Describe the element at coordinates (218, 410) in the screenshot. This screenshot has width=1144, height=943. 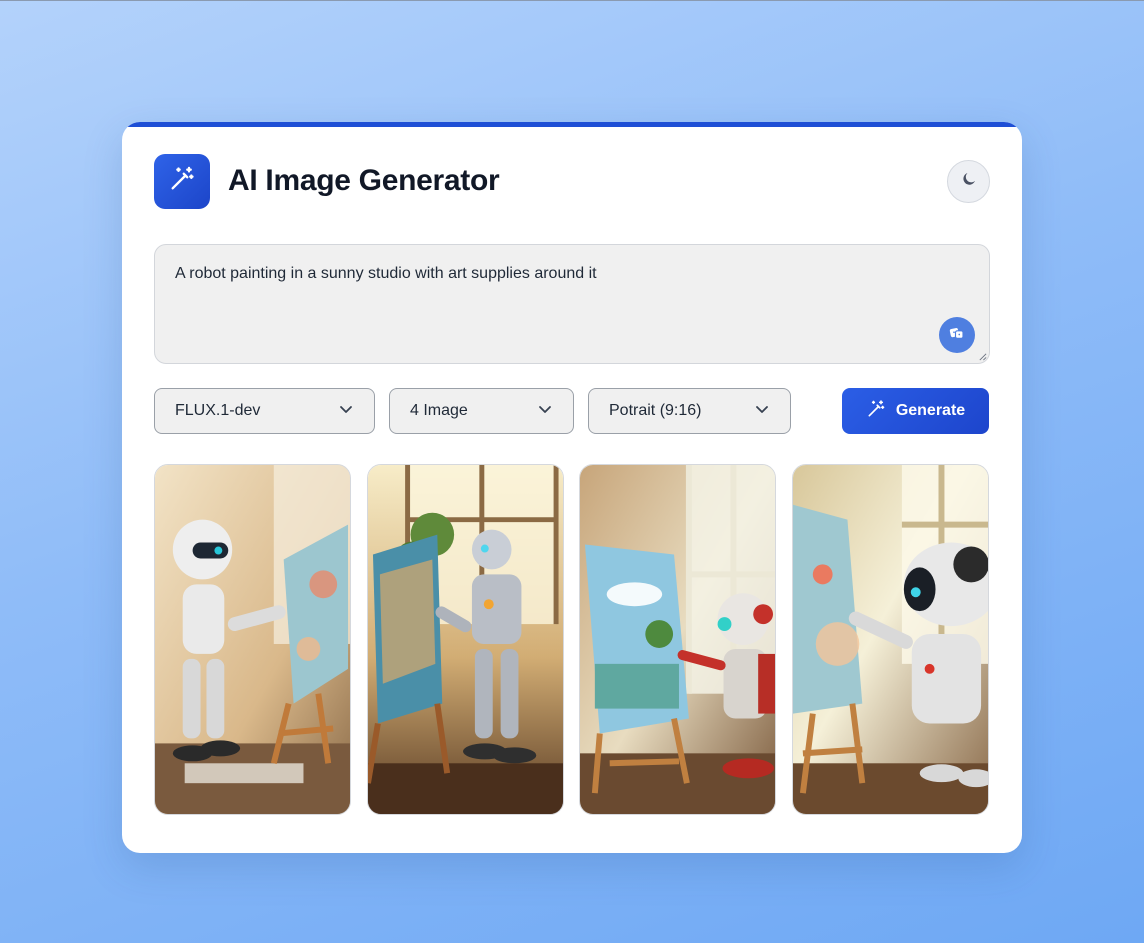
I see `model-select-value: FLUX.1-dev` at that location.